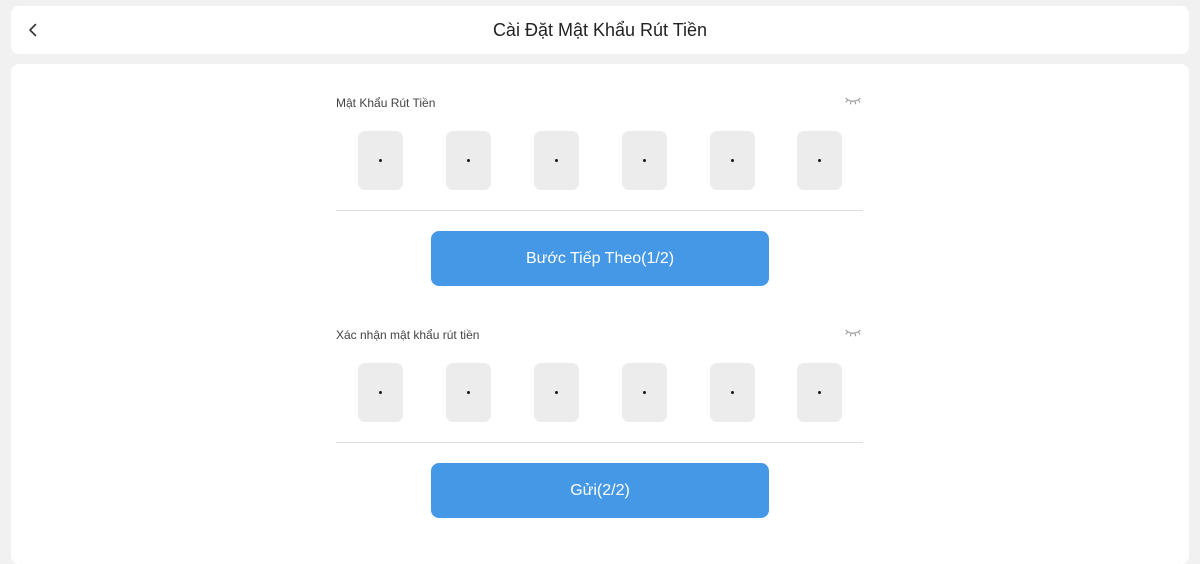 Image resolution: width=1200 pixels, height=564 pixels. I want to click on confirm-password-label: Xác nhận mật khẩu rút tiền, so click(408, 335).